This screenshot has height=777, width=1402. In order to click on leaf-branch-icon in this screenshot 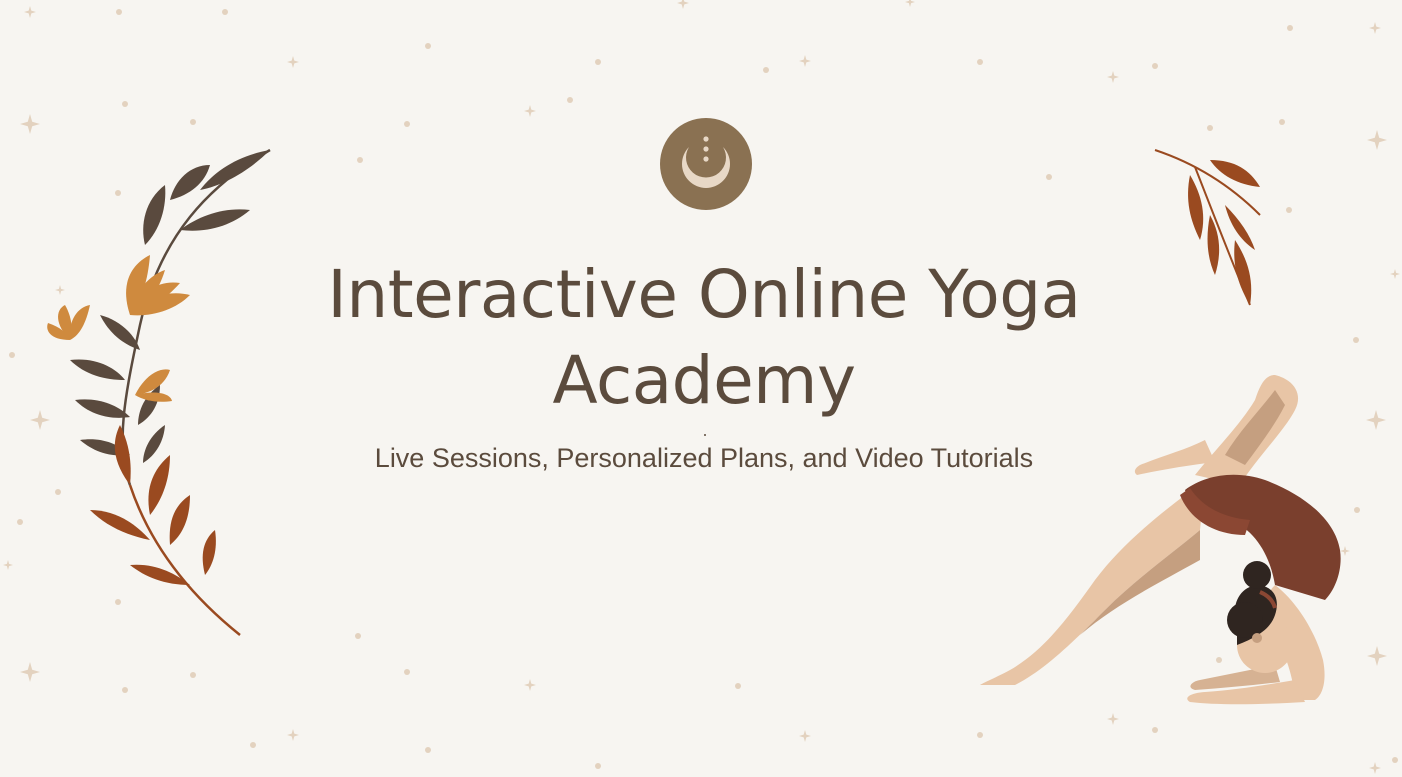, I will do `click(1207, 227)`.